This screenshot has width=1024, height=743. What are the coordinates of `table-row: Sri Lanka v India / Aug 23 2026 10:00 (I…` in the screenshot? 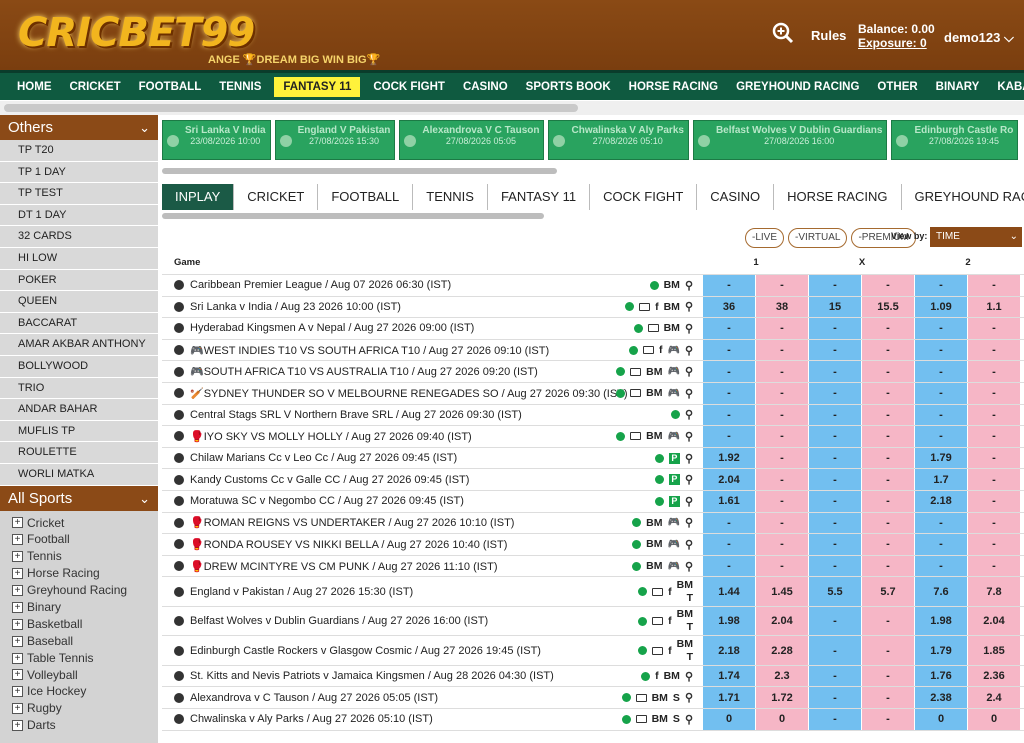 It's located at (593, 307).